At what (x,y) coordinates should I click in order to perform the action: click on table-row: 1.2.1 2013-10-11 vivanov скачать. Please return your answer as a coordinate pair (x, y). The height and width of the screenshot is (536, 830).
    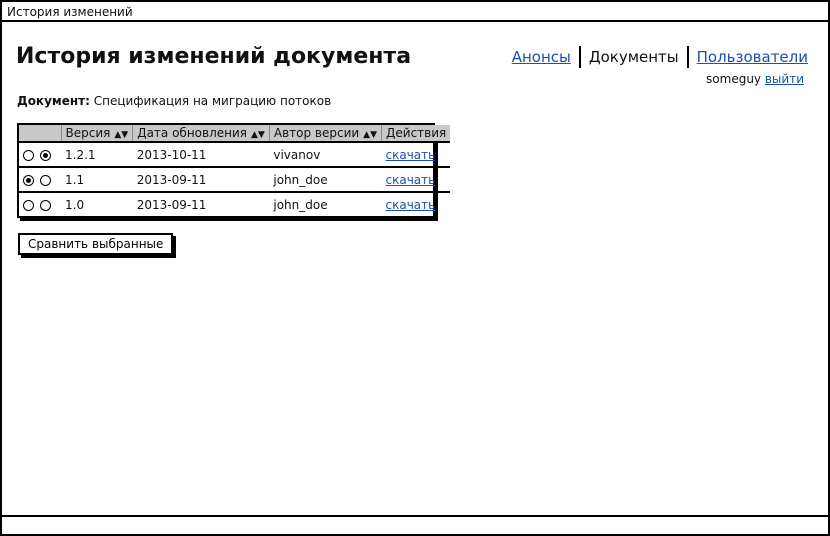
    Looking at the image, I should click on (235, 154).